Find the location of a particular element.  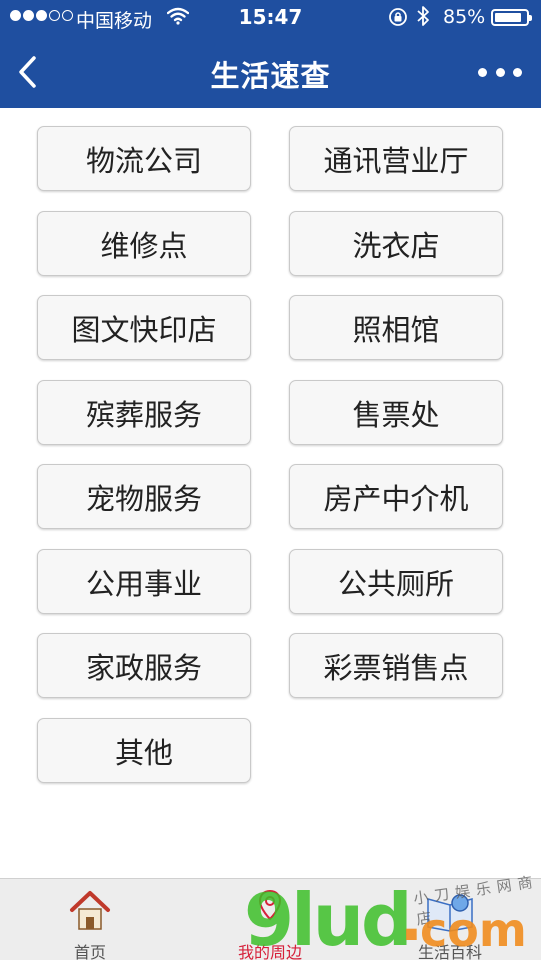

rotation-lock-icon is located at coordinates (398, 17).